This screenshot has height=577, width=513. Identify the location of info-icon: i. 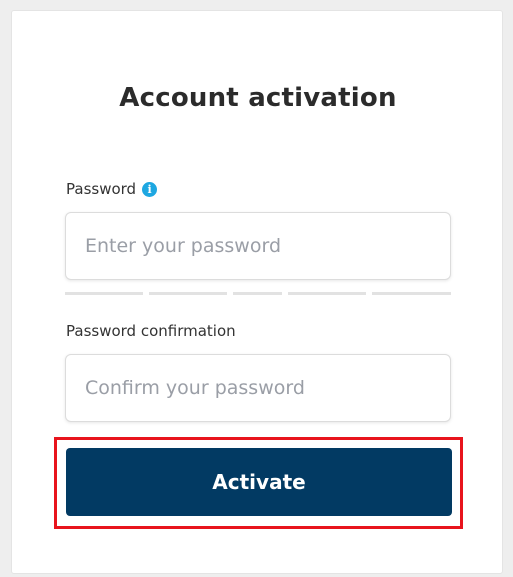
(150, 189).